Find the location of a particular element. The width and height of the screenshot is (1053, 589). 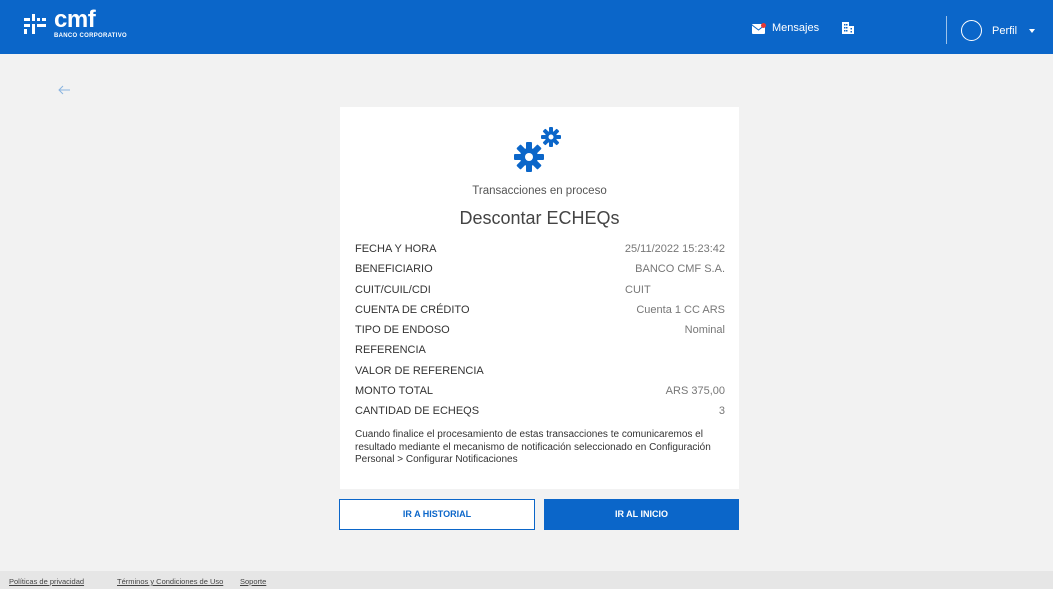

back-arrow-icon is located at coordinates (64, 90).